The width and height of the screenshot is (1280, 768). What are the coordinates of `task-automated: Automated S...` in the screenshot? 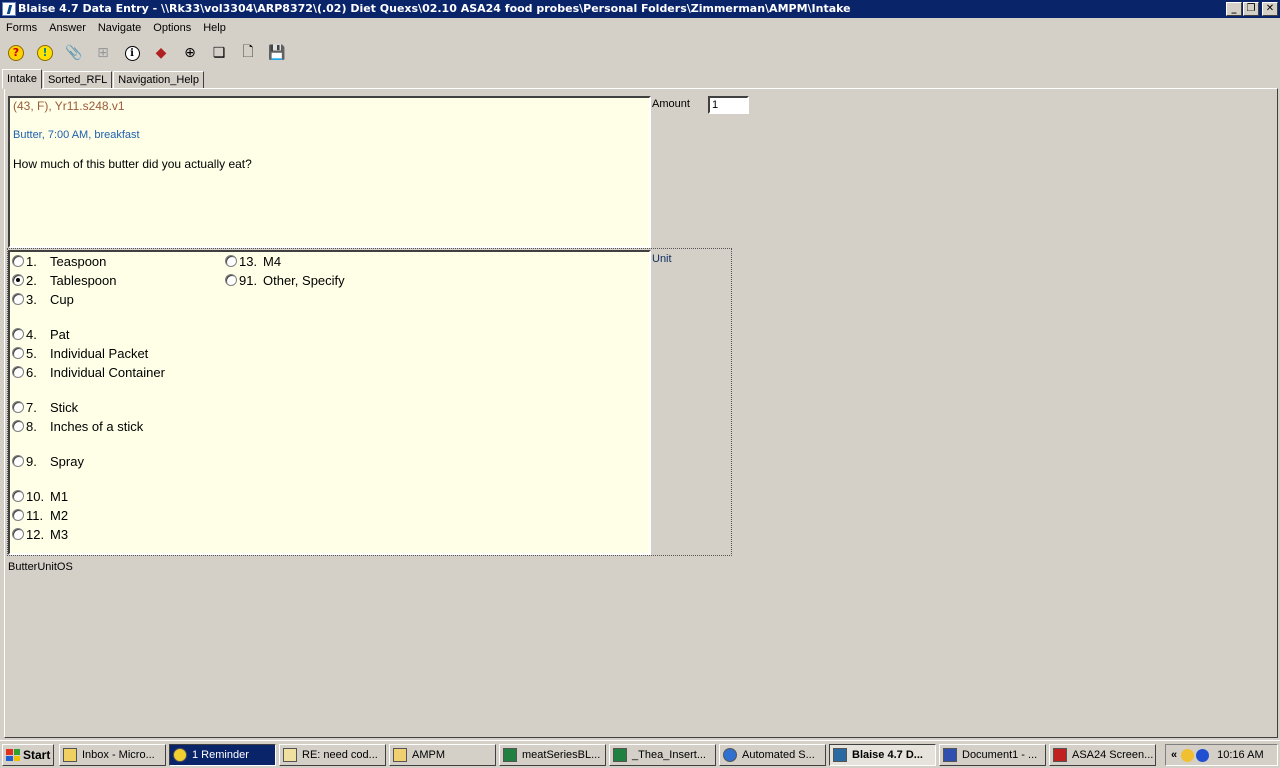 It's located at (772, 755).